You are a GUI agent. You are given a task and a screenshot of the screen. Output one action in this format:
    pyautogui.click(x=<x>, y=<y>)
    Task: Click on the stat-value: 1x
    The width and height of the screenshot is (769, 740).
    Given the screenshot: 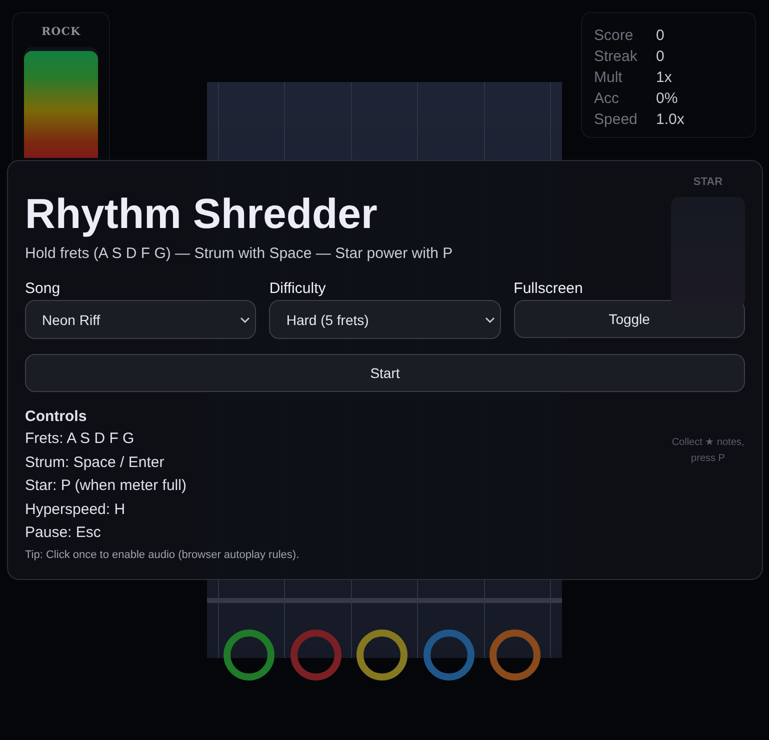 What is the action you would take?
    pyautogui.click(x=664, y=77)
    